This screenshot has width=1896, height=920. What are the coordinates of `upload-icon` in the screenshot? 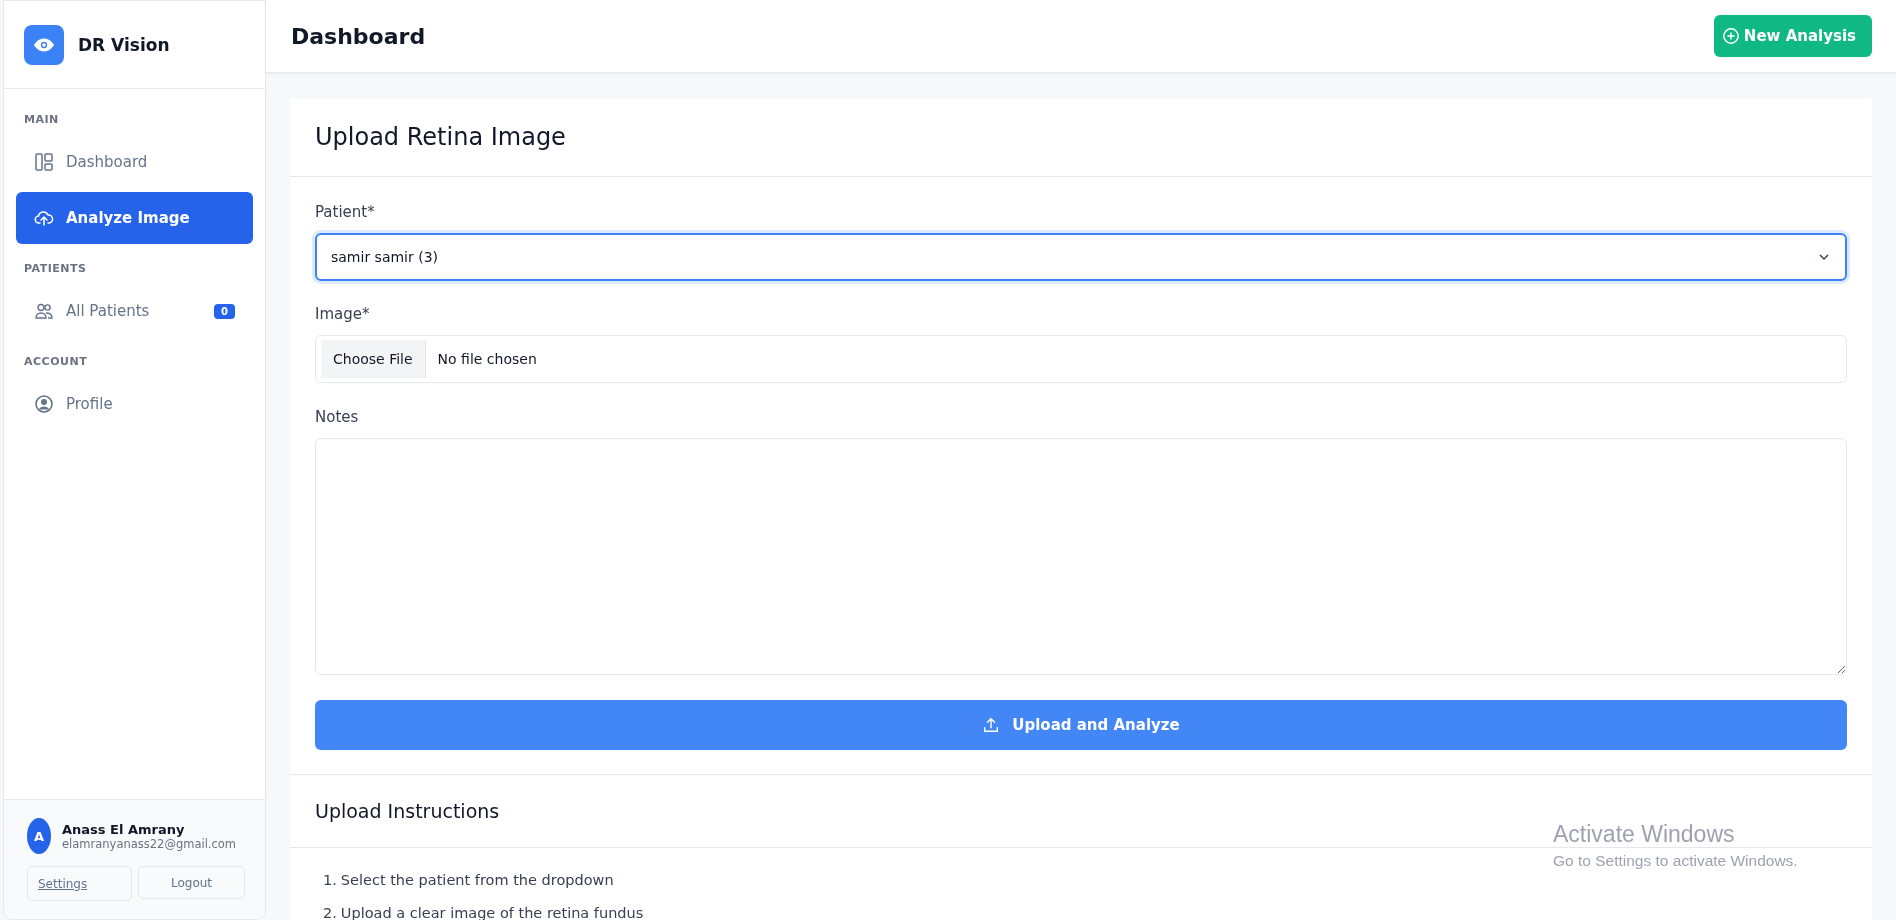 It's located at (991, 725).